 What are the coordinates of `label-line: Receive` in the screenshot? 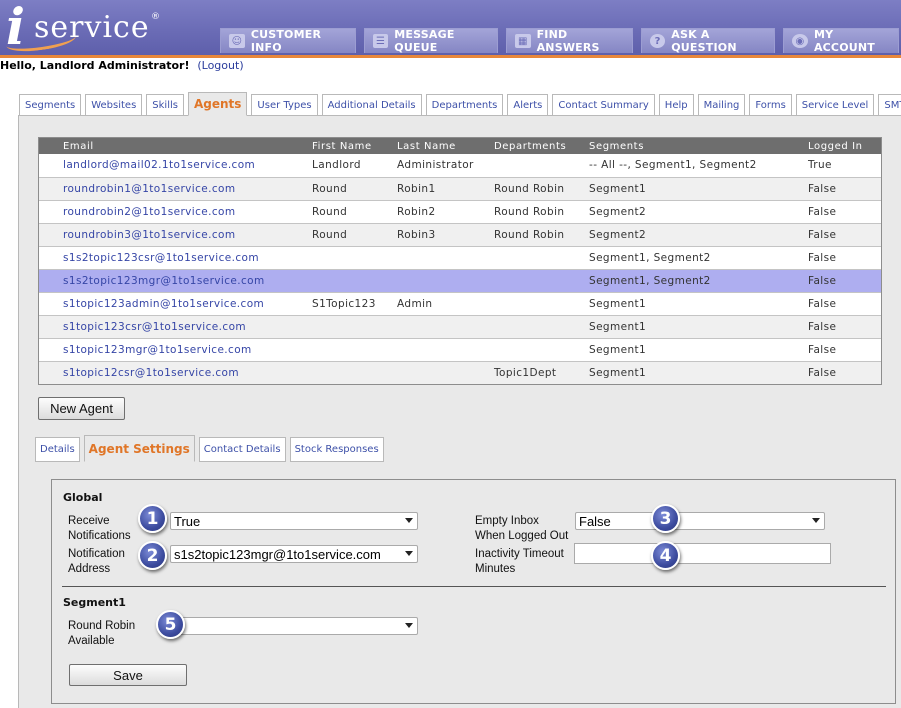 It's located at (89, 521).